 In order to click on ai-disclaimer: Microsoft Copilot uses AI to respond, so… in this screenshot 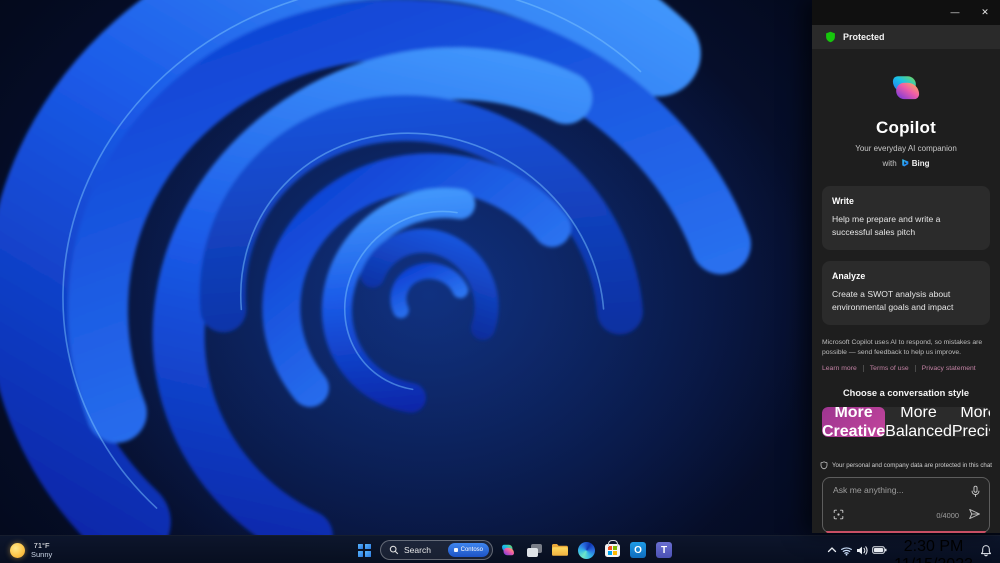, I will do `click(902, 347)`.